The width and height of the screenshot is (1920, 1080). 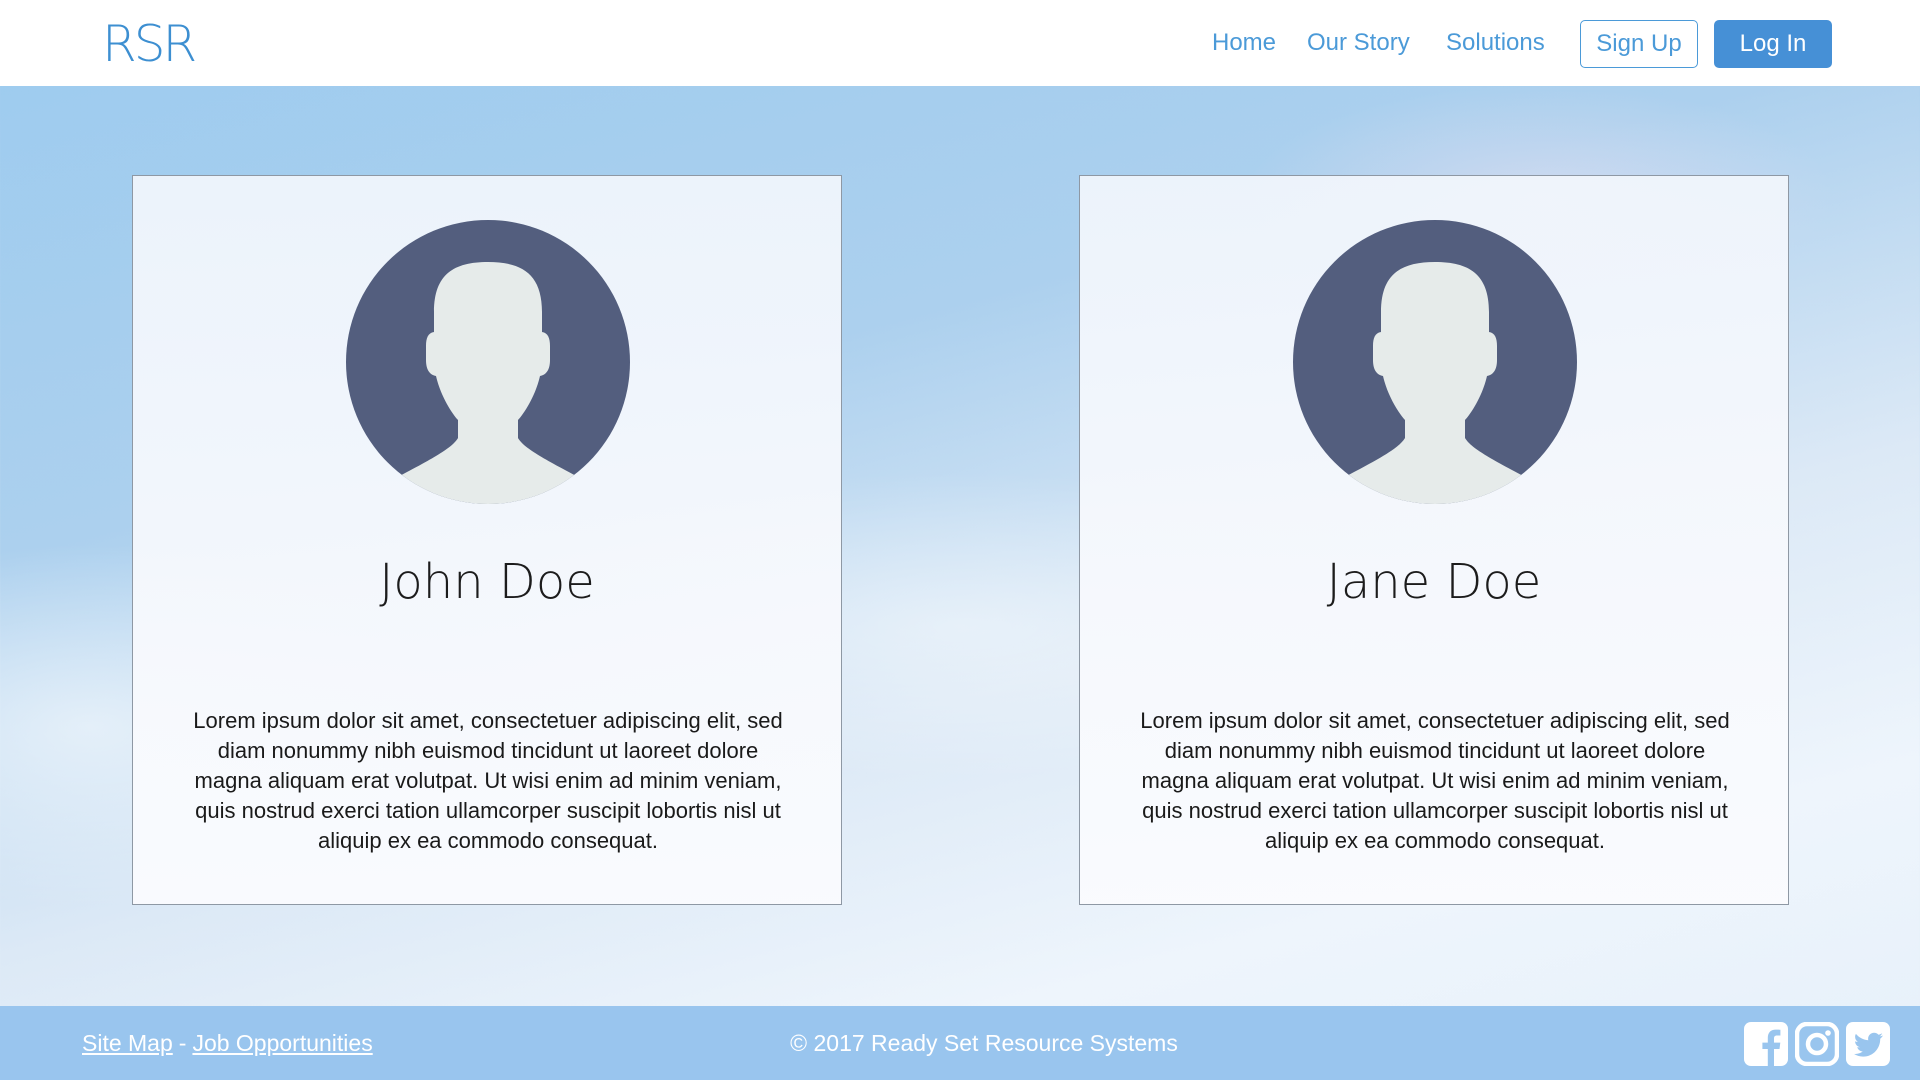 What do you see at coordinates (1868, 1044) in the screenshot?
I see `twitter-icon` at bounding box center [1868, 1044].